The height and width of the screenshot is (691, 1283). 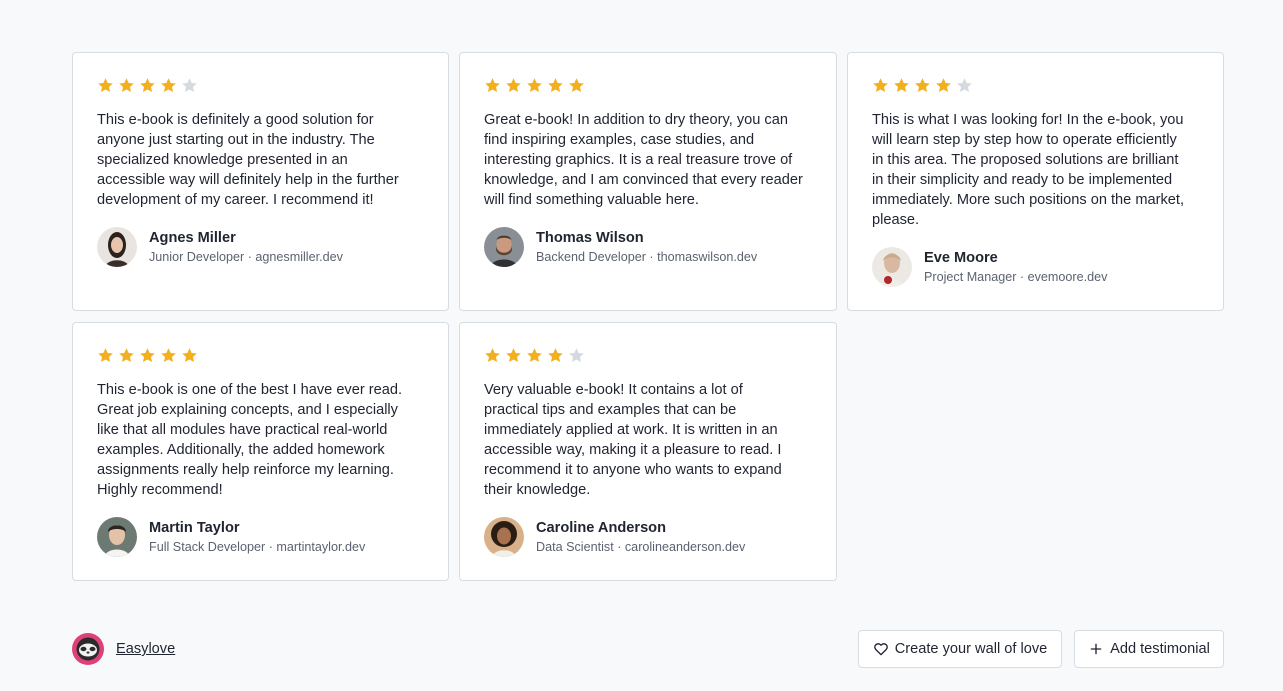 What do you see at coordinates (641, 547) in the screenshot?
I see `author-role: Data Scientist · carolineanderson.dev` at bounding box center [641, 547].